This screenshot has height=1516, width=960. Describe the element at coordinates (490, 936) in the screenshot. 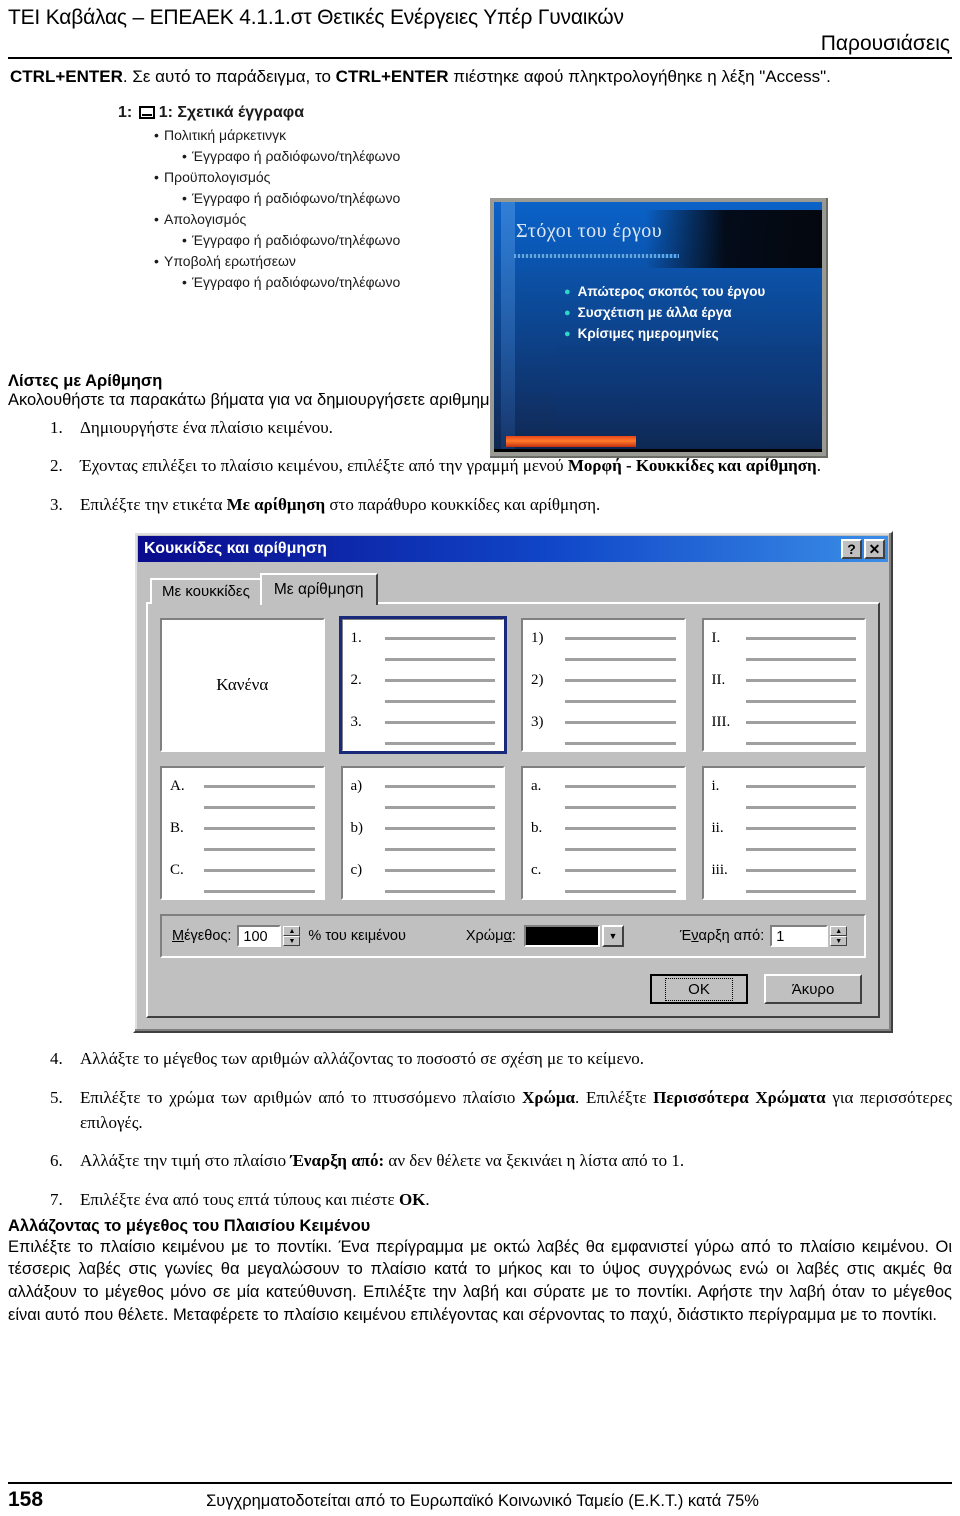

I see `color-label: Χρώμα:` at that location.